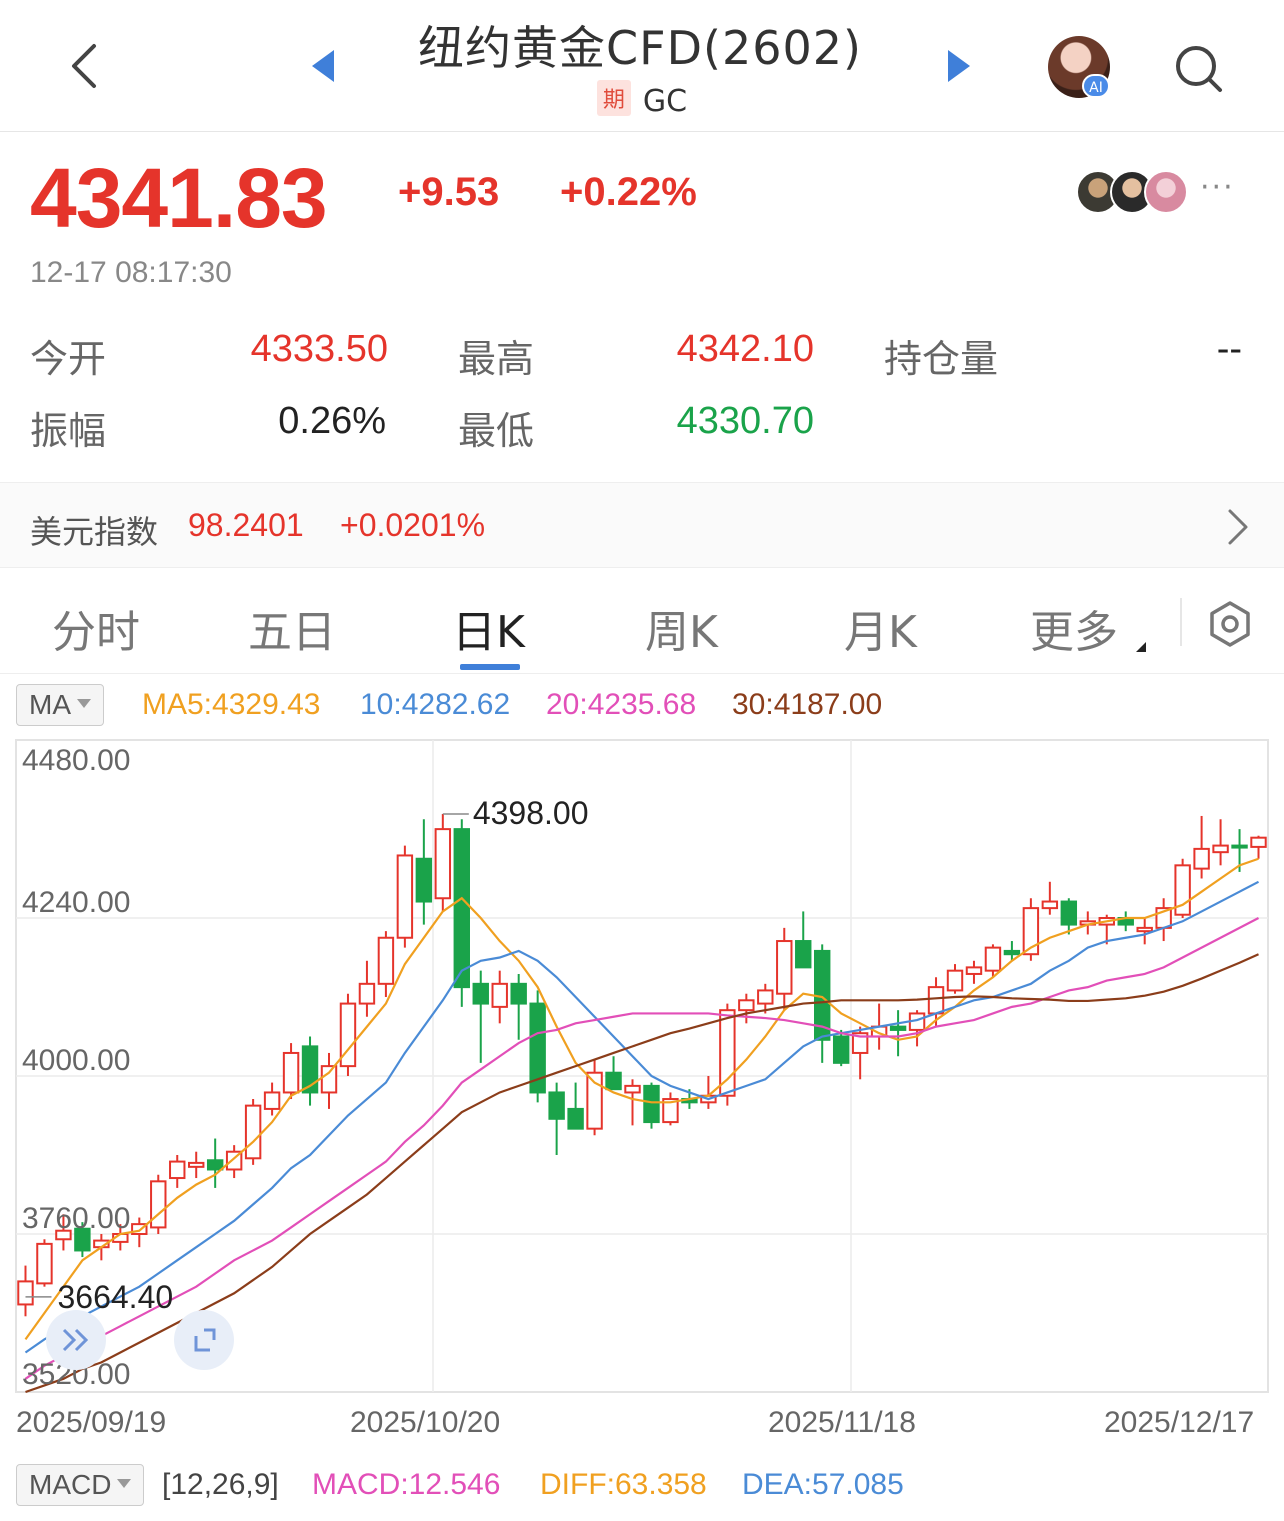  Describe the element at coordinates (613, 98) in the screenshot. I see `futures-badge: 期` at that location.